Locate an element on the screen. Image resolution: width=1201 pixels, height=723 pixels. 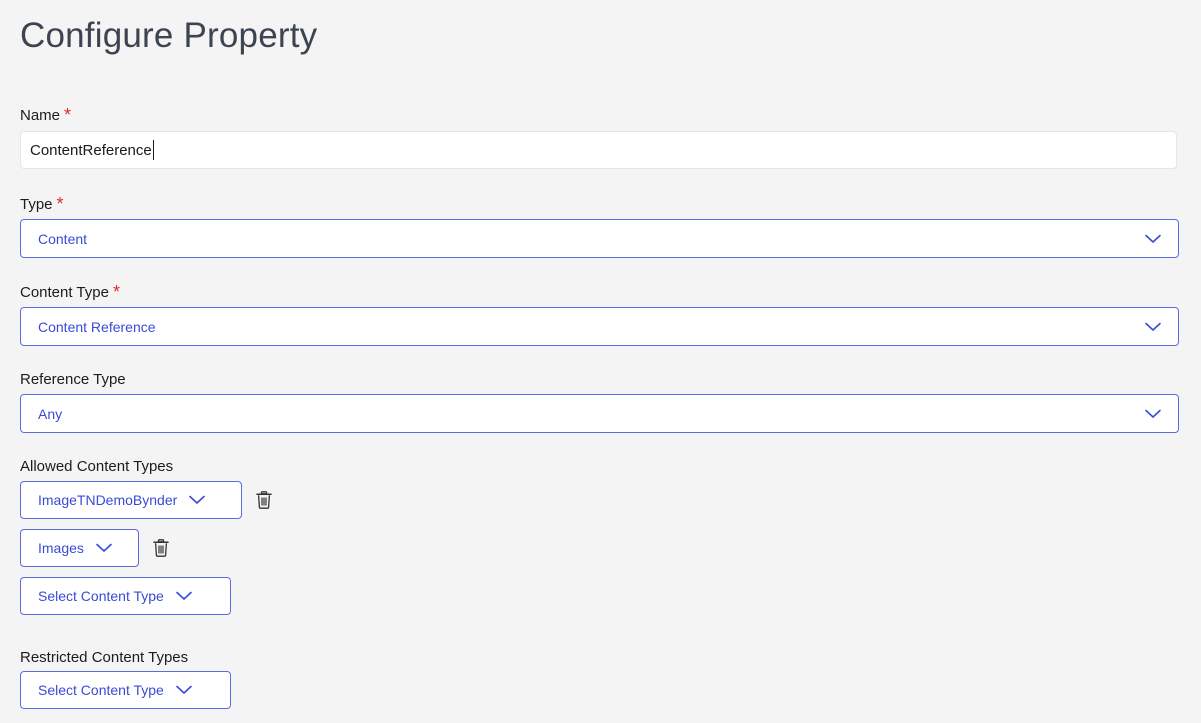
add-restricted-content-type-select: Select Content Type is located at coordinates (125, 690).